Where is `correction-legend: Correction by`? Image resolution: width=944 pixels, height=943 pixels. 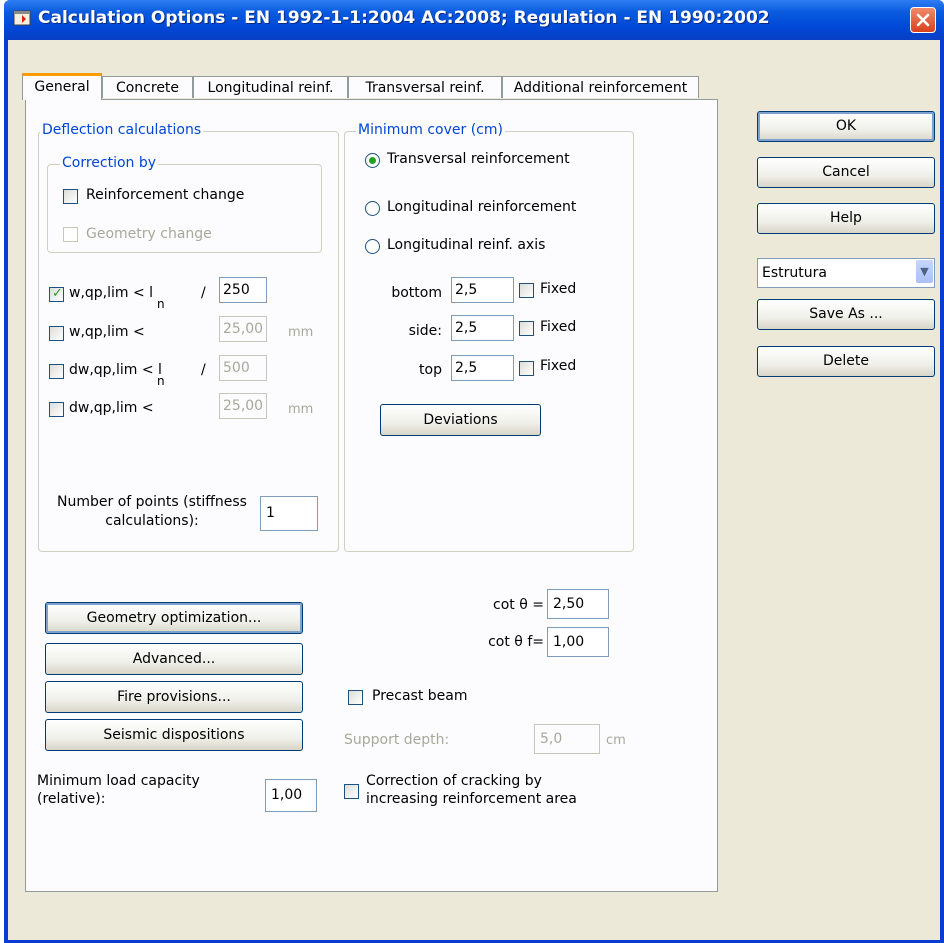 correction-legend: Correction by is located at coordinates (109, 163).